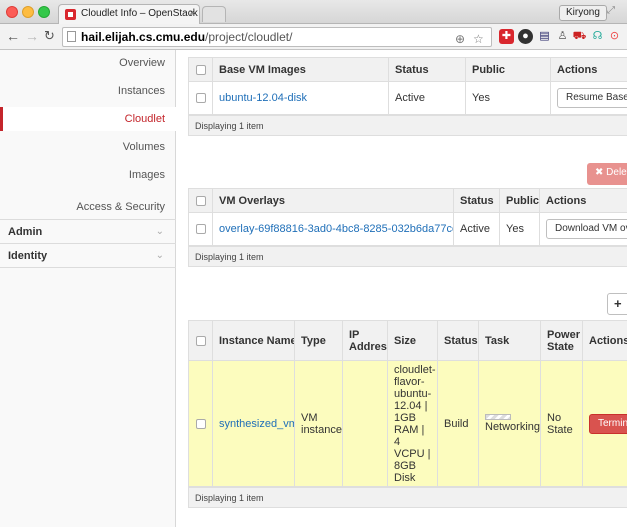 The image size is (627, 527). I want to click on browser-tab: Cloudlet Info – OpenStack ×, so click(129, 14).